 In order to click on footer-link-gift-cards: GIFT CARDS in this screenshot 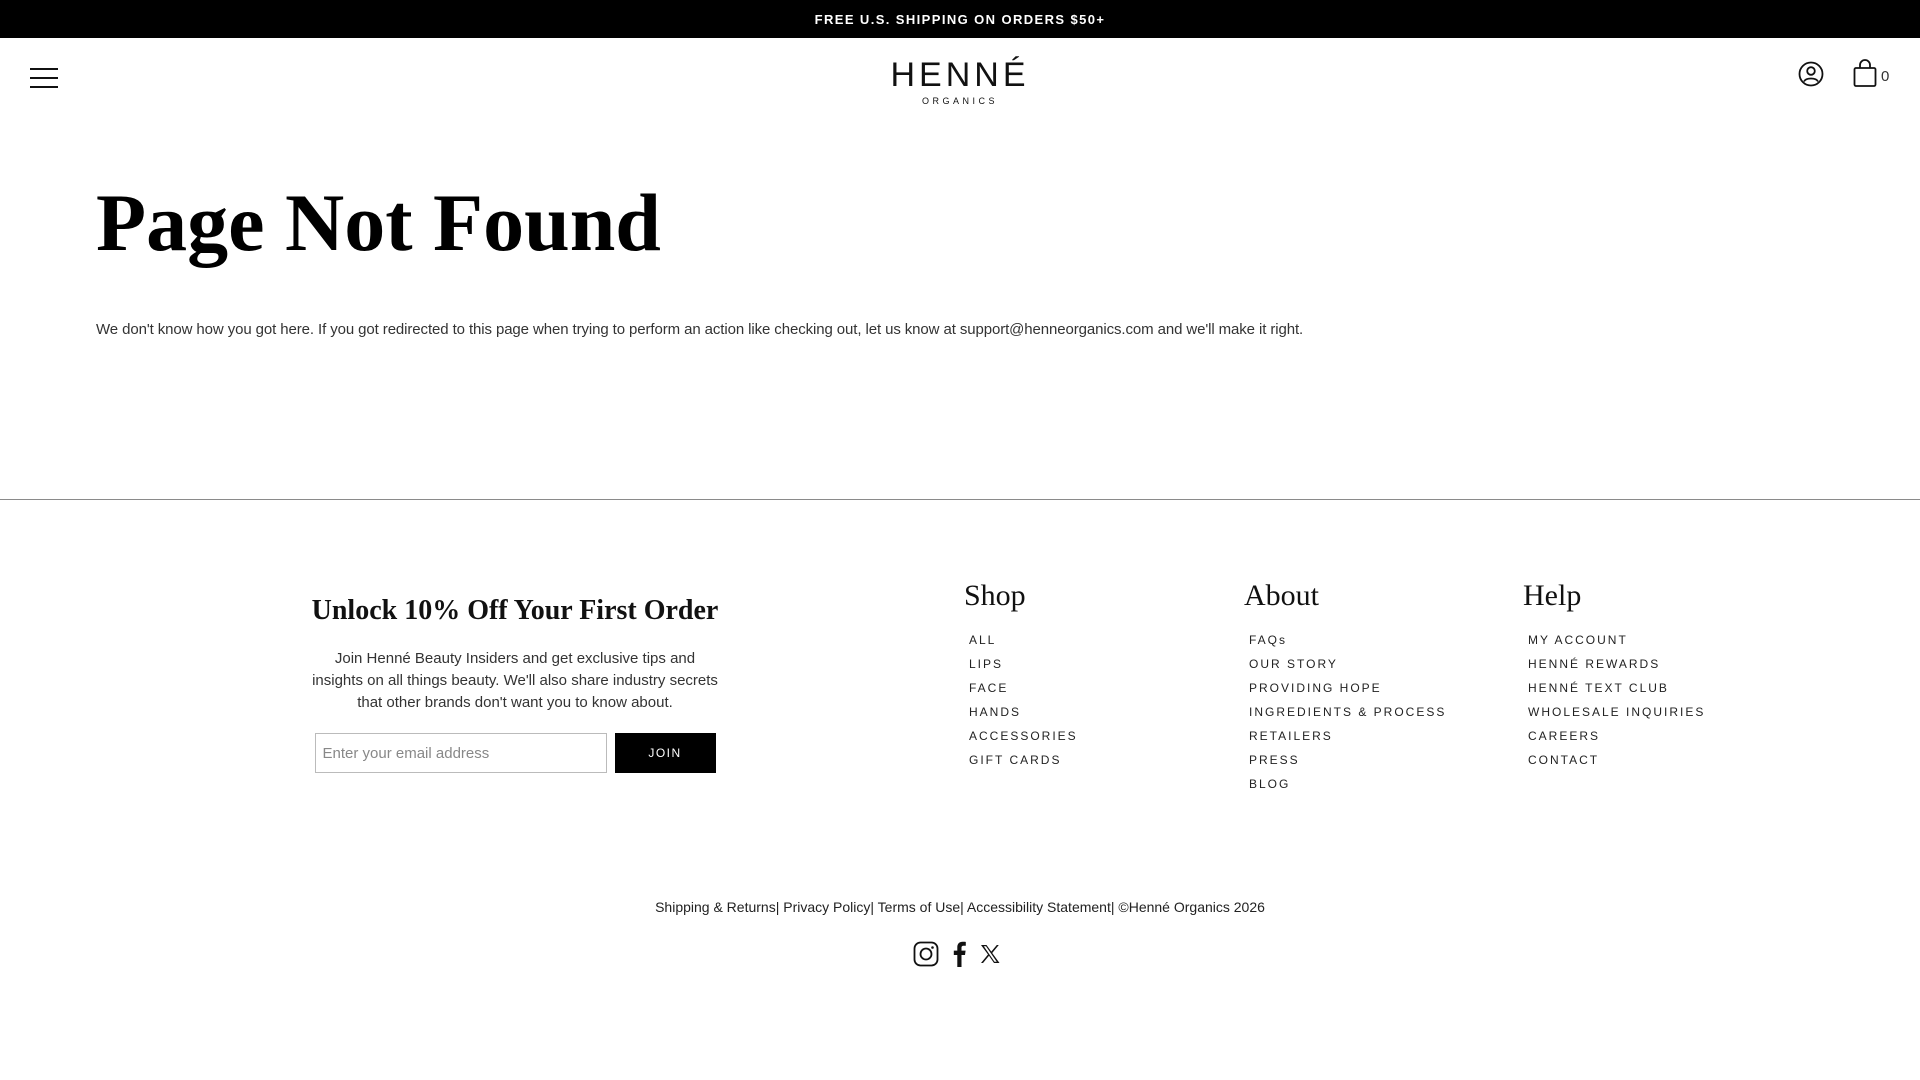, I will do `click(1023, 760)`.